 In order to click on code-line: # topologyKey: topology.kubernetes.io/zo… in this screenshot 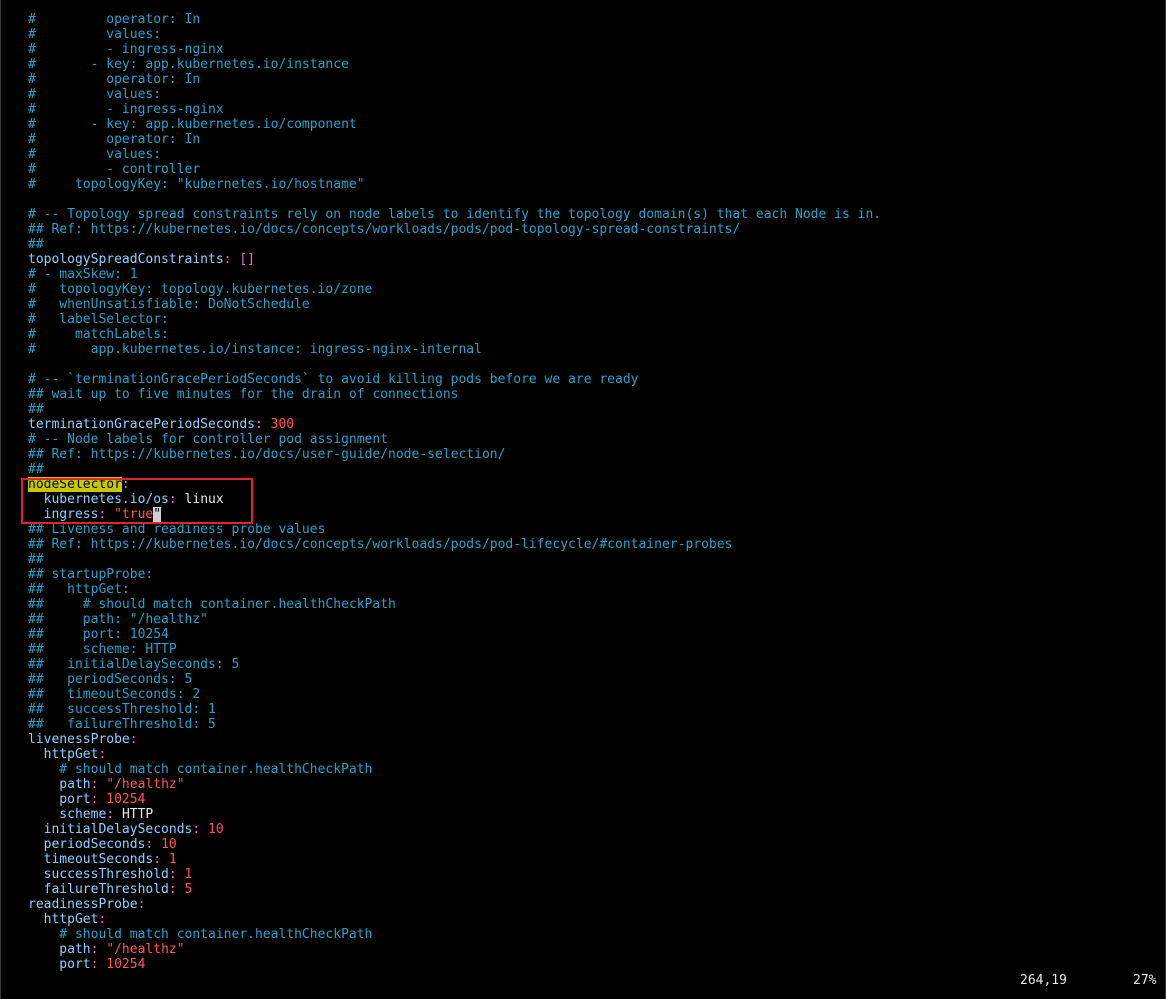, I will do `click(454, 289)`.